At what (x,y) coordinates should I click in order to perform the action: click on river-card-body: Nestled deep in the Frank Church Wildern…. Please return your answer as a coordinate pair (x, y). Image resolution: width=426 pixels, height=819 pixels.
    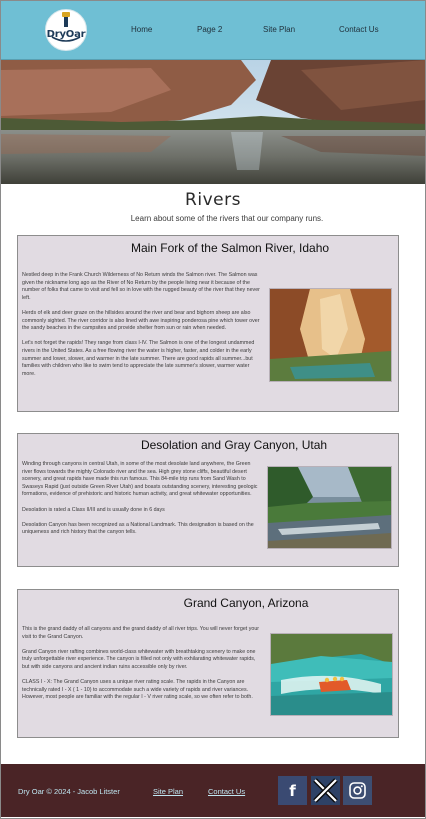
    Looking at the image, I should click on (141, 329).